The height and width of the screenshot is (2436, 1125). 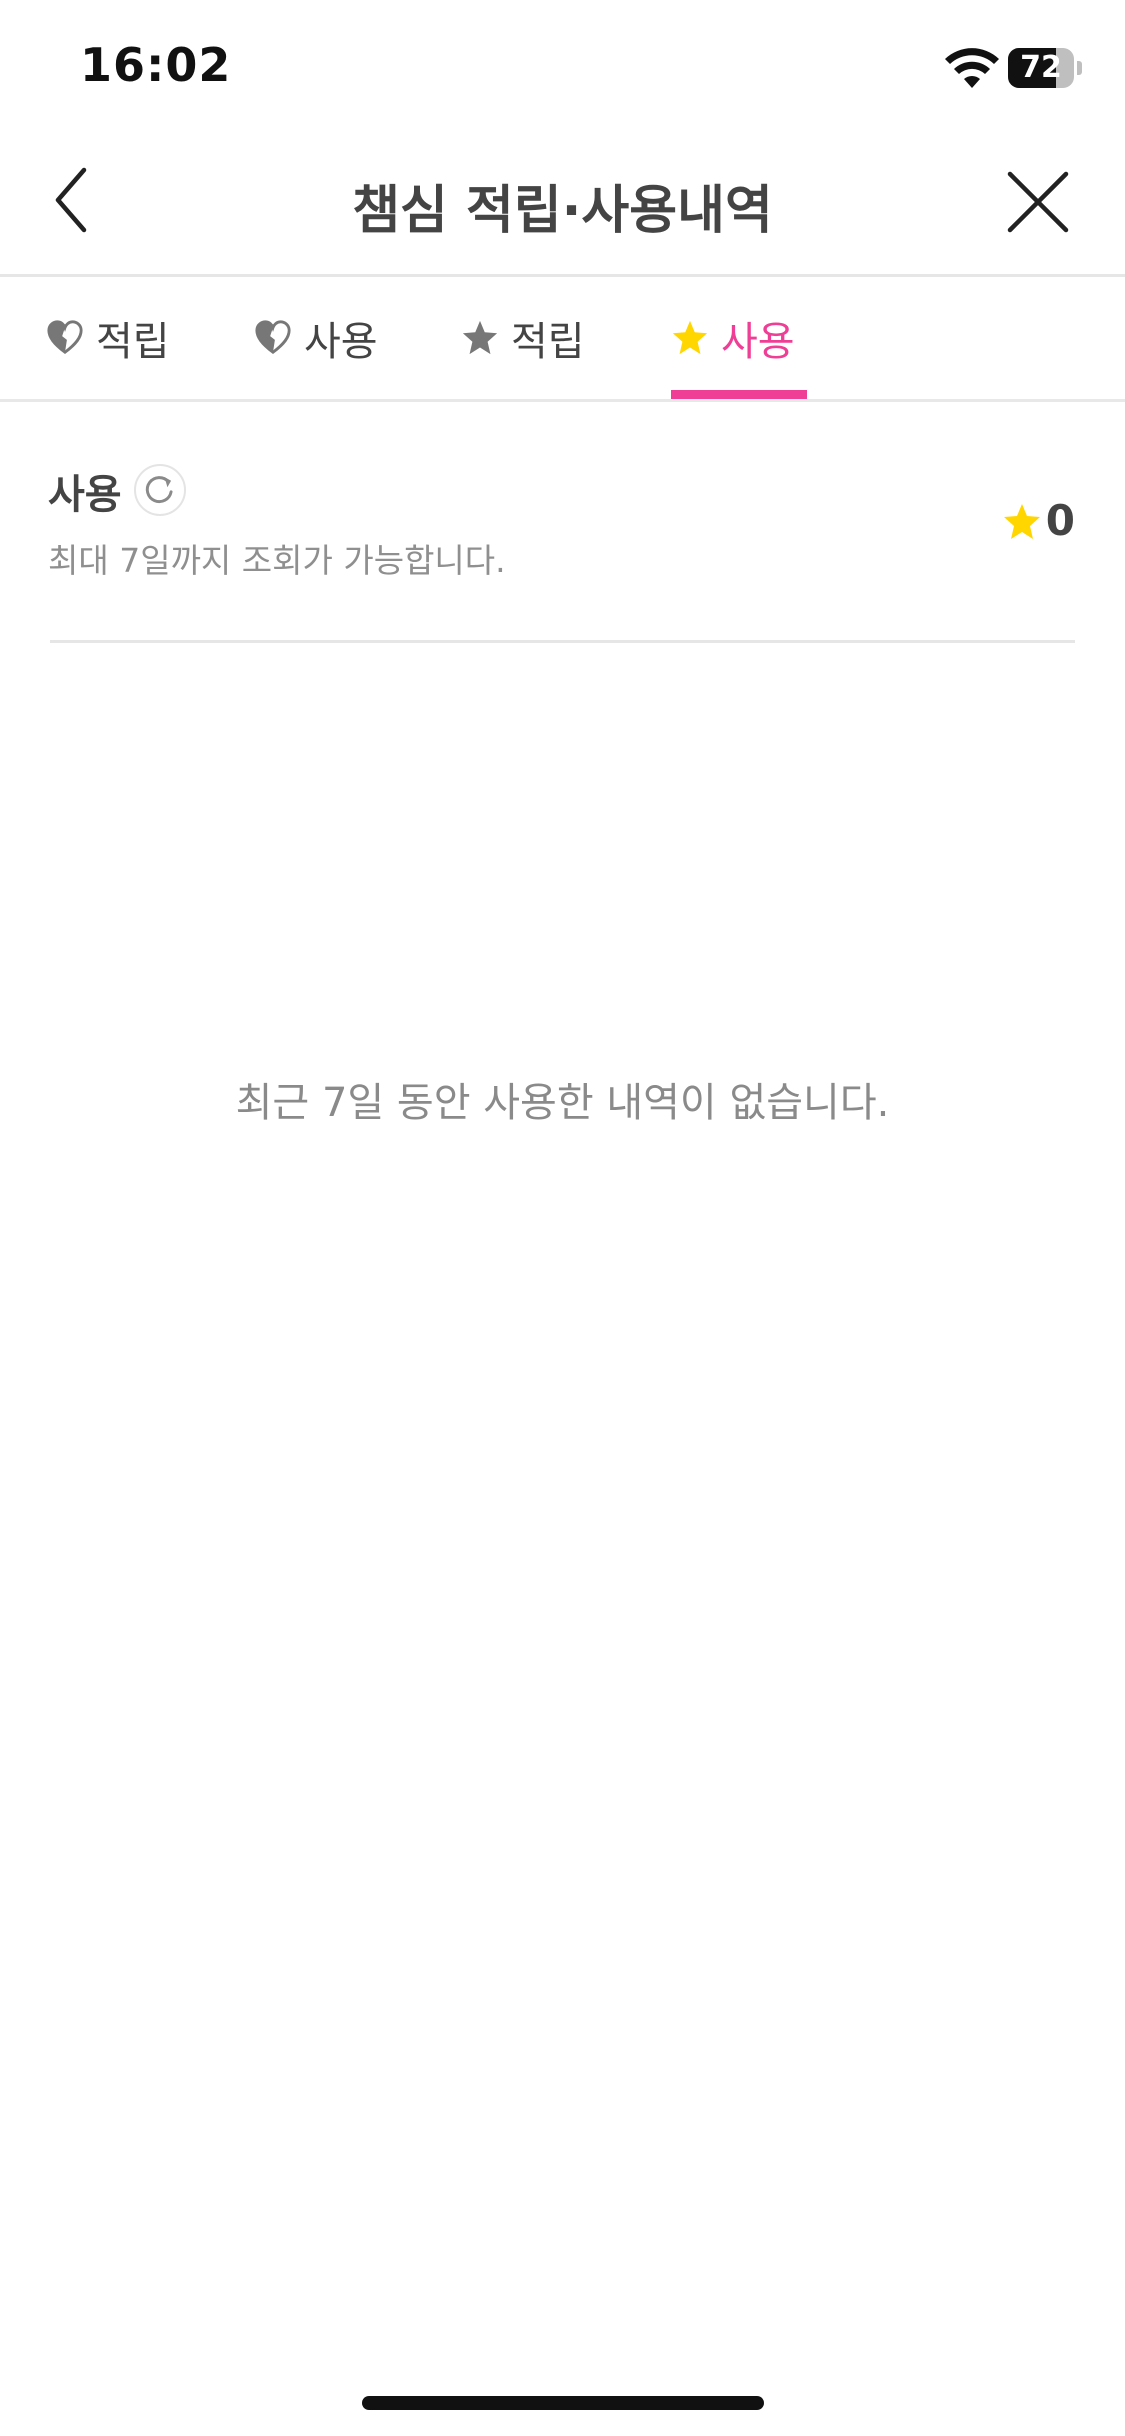 What do you see at coordinates (562, 1103) in the screenshot?
I see `empty-state-message: 최근 7일 동안 사용한 내역이 없습니다.` at bounding box center [562, 1103].